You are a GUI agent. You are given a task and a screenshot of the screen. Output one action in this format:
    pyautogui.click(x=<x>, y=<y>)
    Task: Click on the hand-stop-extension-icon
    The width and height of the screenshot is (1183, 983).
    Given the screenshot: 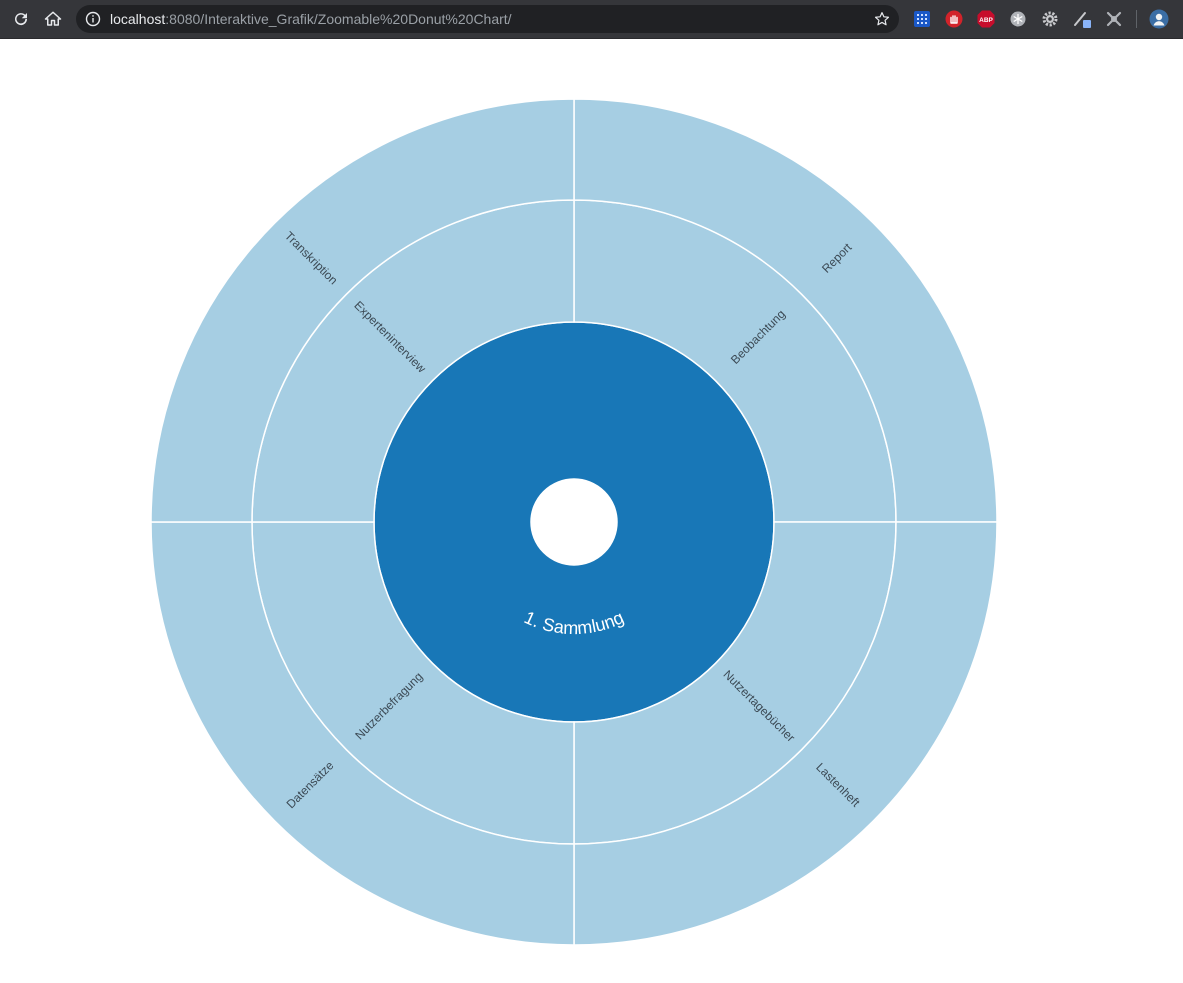 What is the action you would take?
    pyautogui.click(x=954, y=19)
    